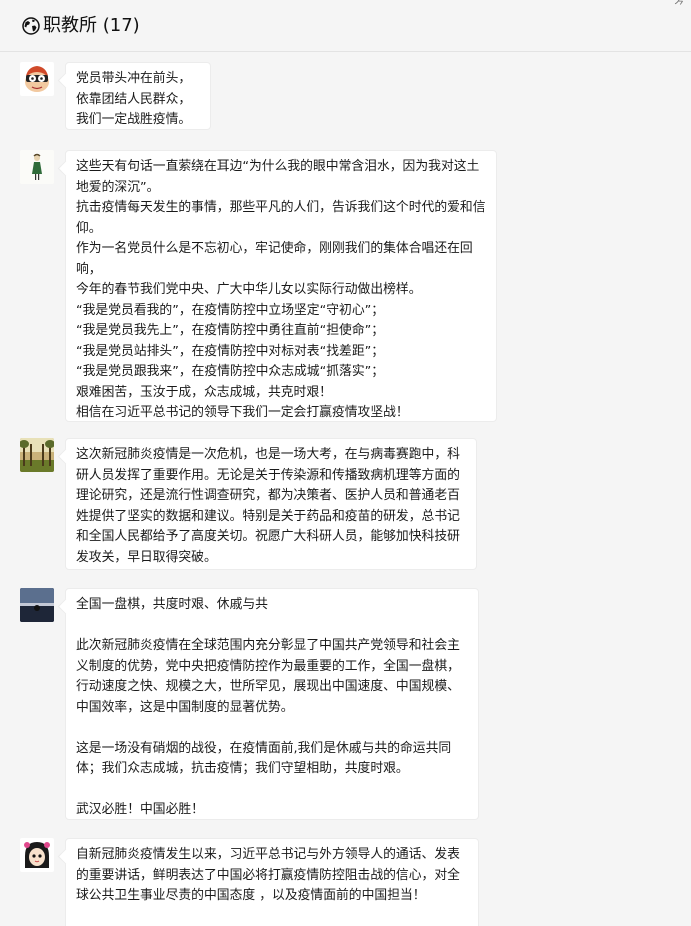  What do you see at coordinates (679, 6) in the screenshot?
I see `corner-glyph: ⺈` at bounding box center [679, 6].